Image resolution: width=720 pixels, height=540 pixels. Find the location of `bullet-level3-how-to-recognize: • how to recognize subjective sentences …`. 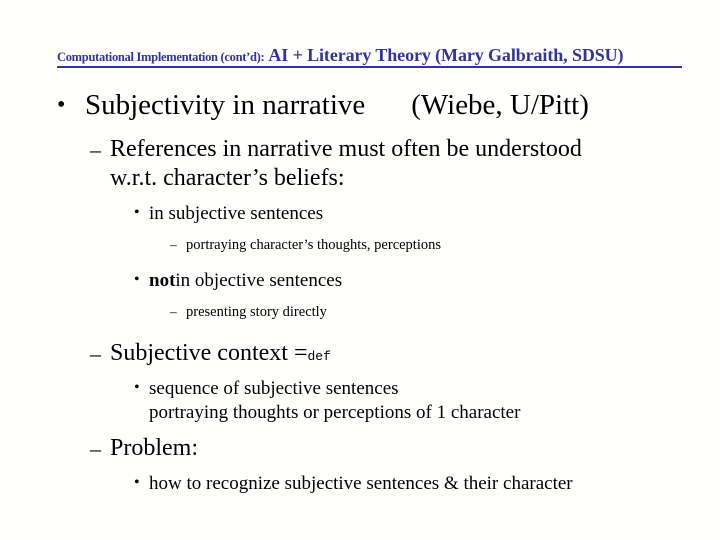

bullet-level3-how-to-recognize: • how to recognize subjective sentences … is located at coordinates (360, 484).